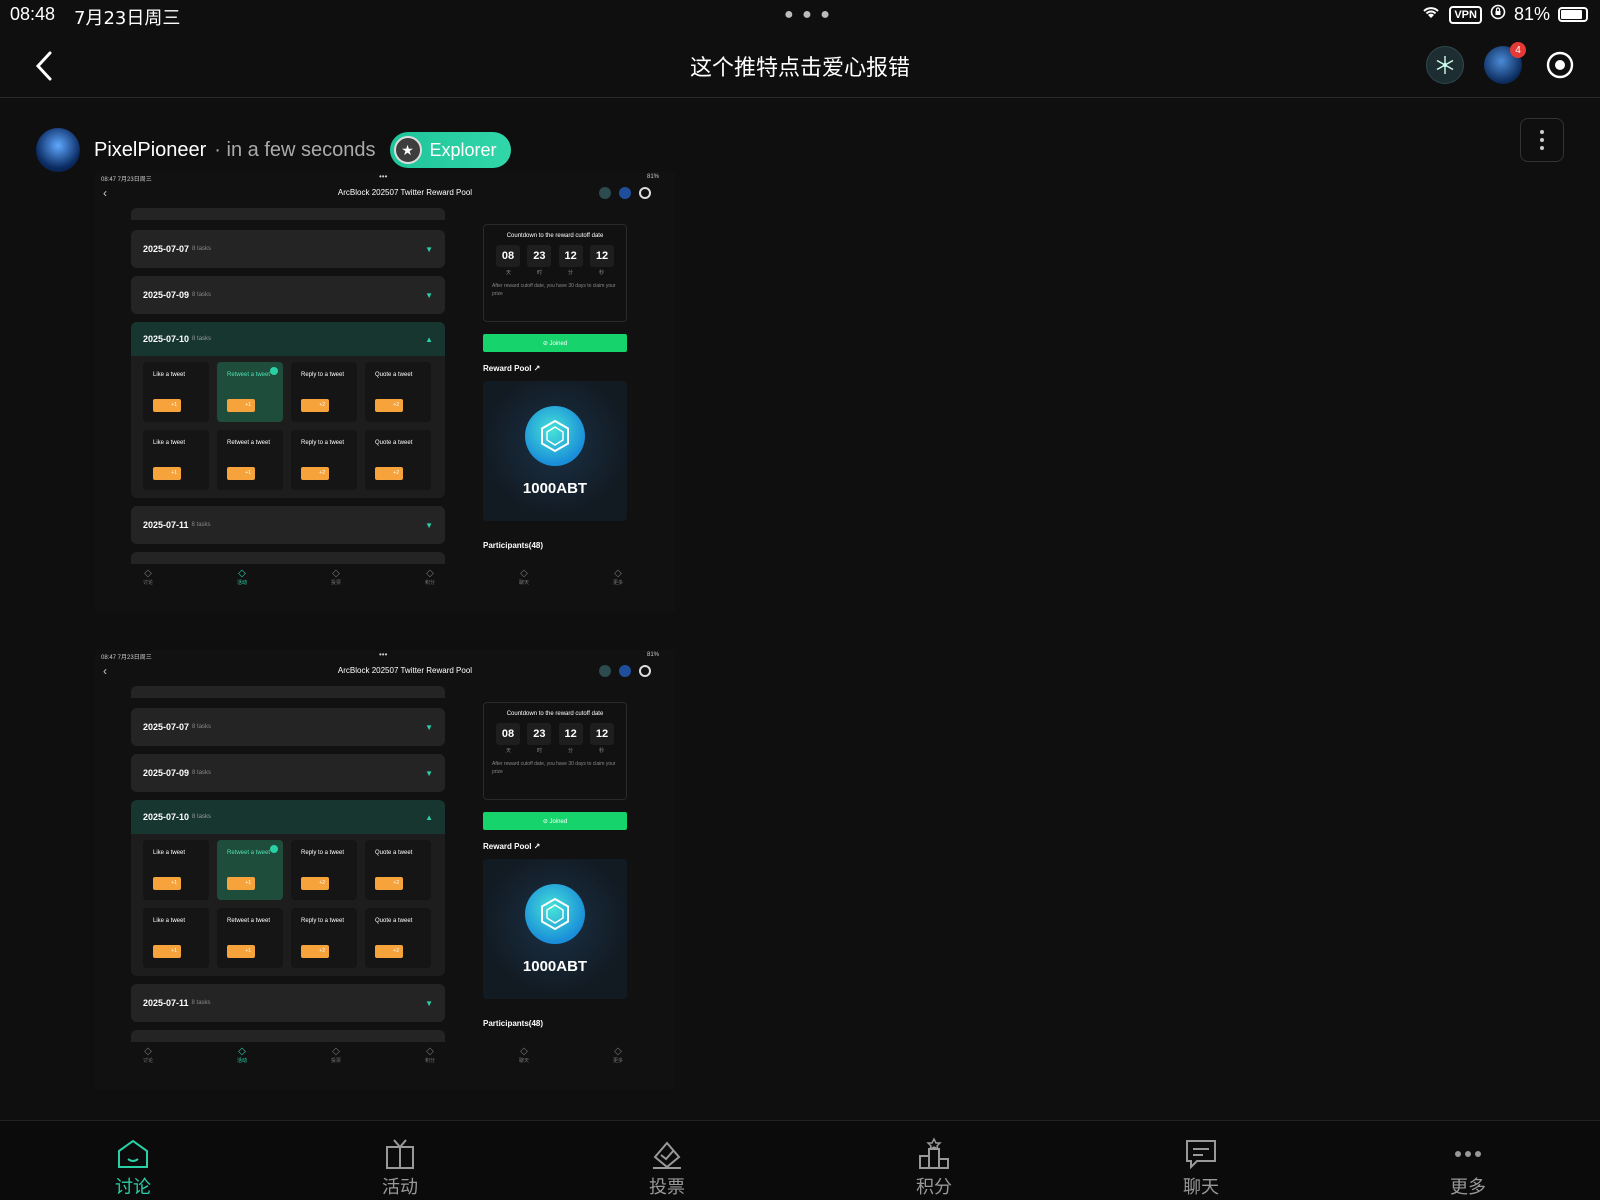  What do you see at coordinates (799, 68) in the screenshot?
I see `page-title: 这个推特点击爱心报错` at bounding box center [799, 68].